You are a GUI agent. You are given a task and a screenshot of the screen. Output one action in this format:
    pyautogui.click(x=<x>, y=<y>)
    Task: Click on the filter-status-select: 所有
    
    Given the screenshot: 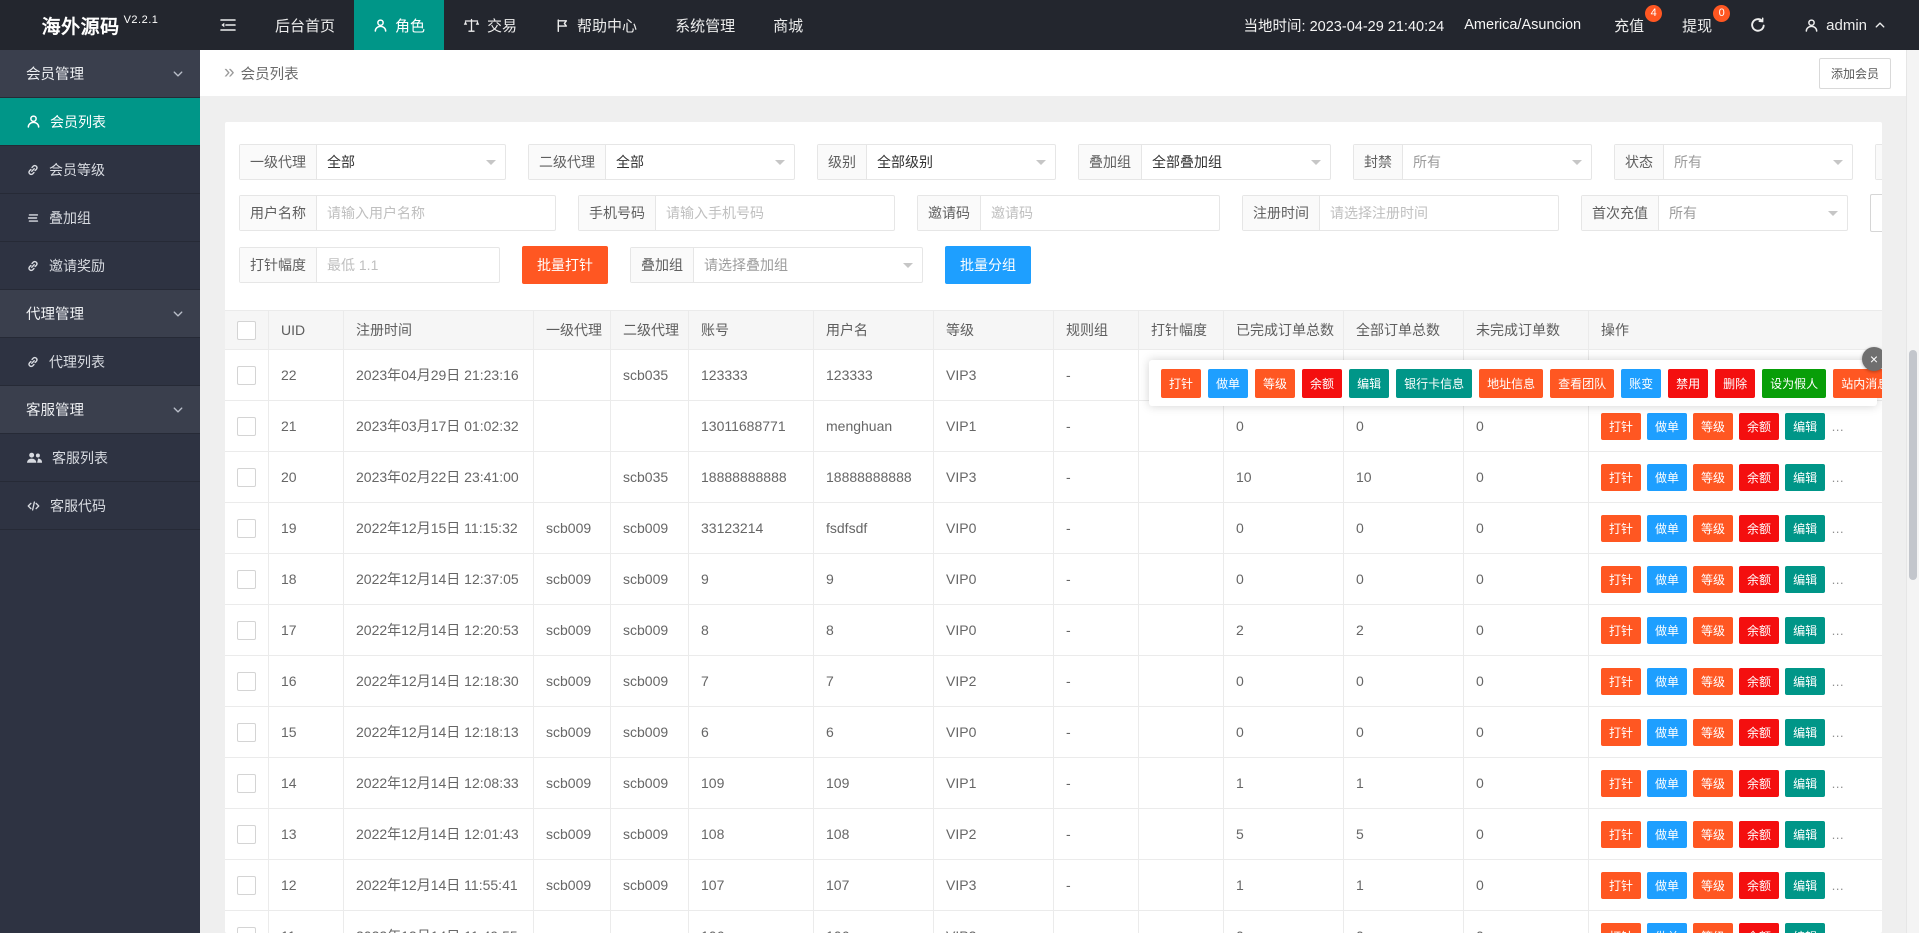 What is the action you would take?
    pyautogui.click(x=1758, y=162)
    